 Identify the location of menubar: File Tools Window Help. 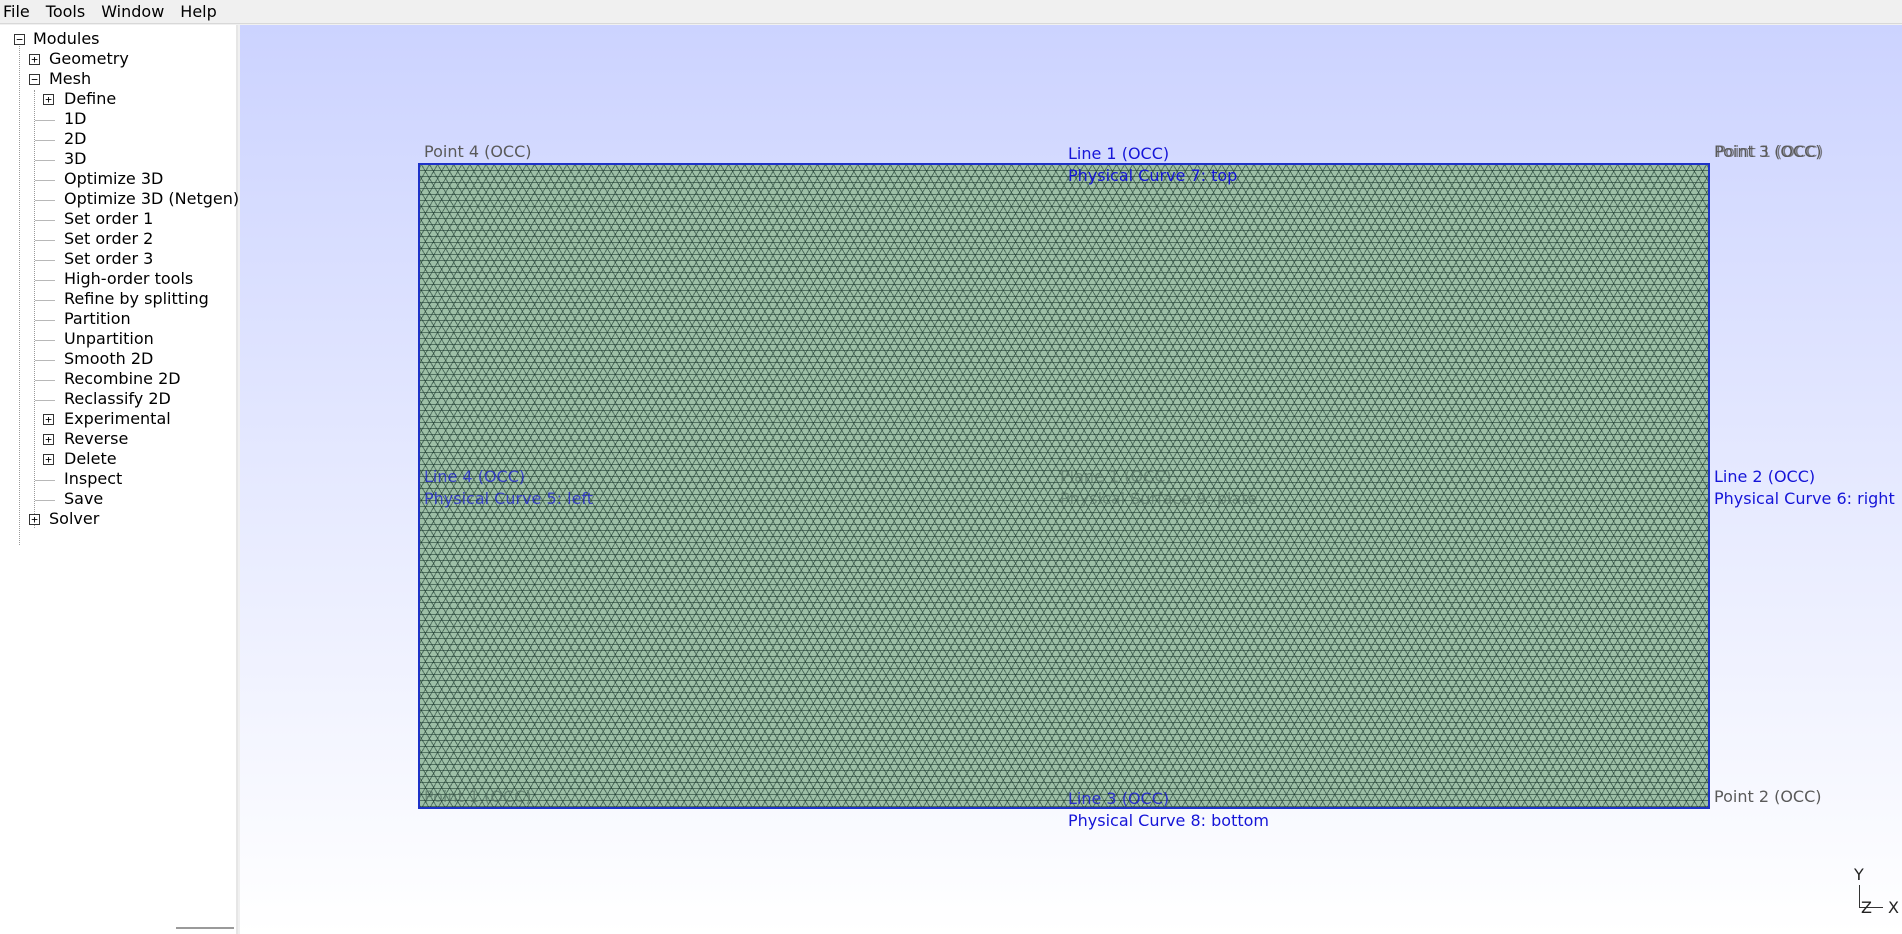
(951, 12).